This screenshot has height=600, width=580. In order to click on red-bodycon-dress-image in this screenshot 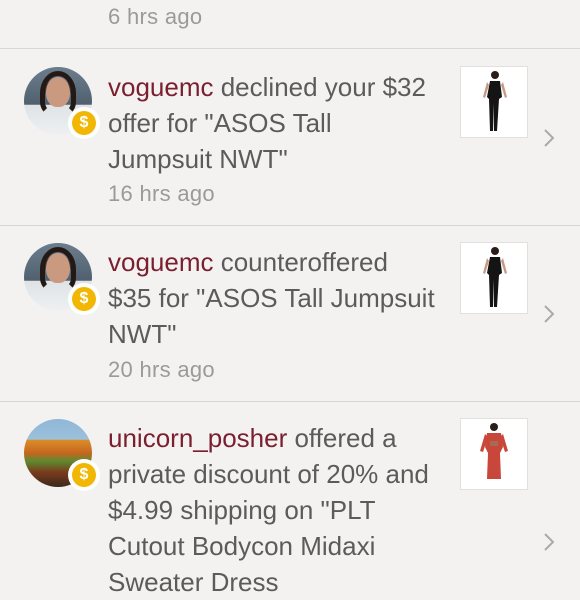, I will do `click(494, 451)`.